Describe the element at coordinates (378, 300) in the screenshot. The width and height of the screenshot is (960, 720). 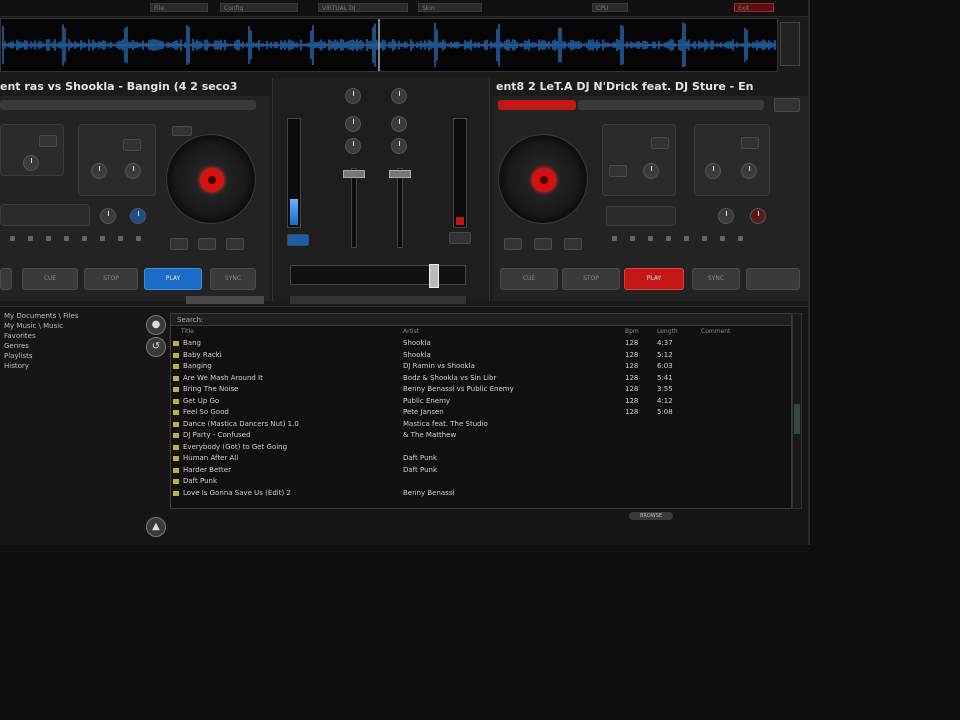
I see `mixer-tab-row` at that location.